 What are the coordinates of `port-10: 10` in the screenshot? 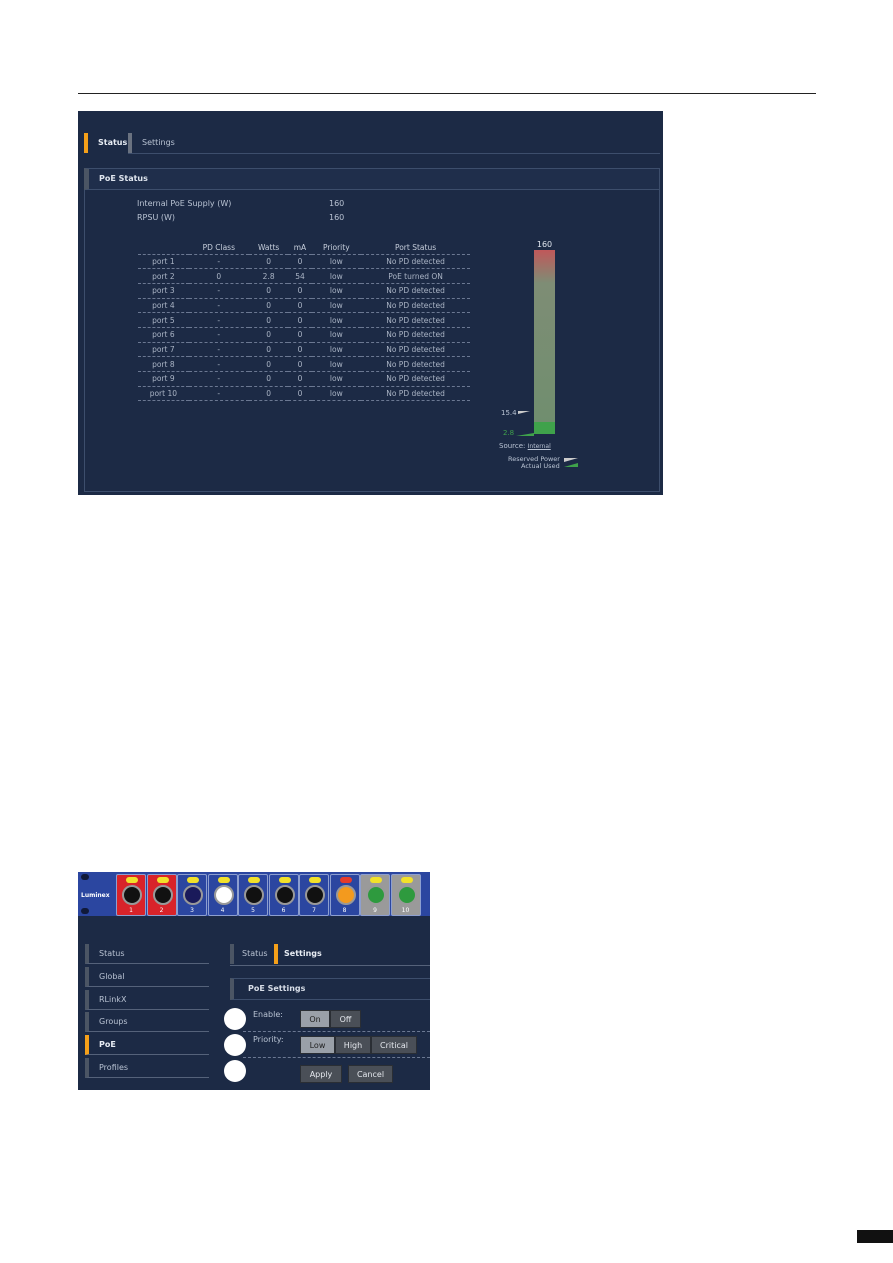 It's located at (405, 895).